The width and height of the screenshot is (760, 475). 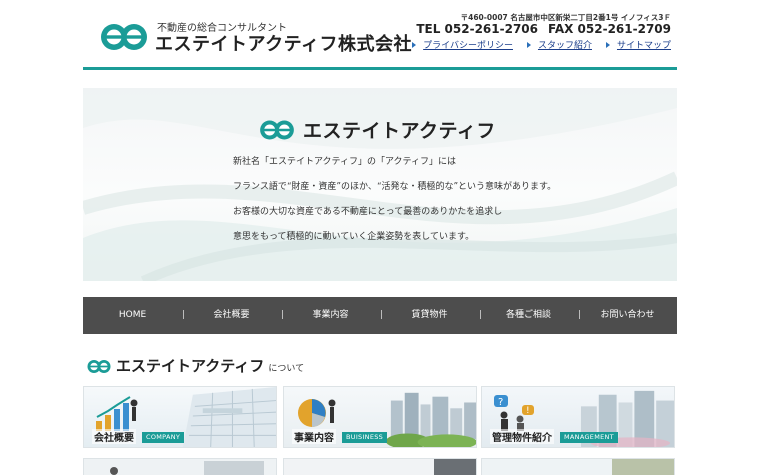 What do you see at coordinates (231, 315) in the screenshot?
I see `nav-company: 会社概要` at bounding box center [231, 315].